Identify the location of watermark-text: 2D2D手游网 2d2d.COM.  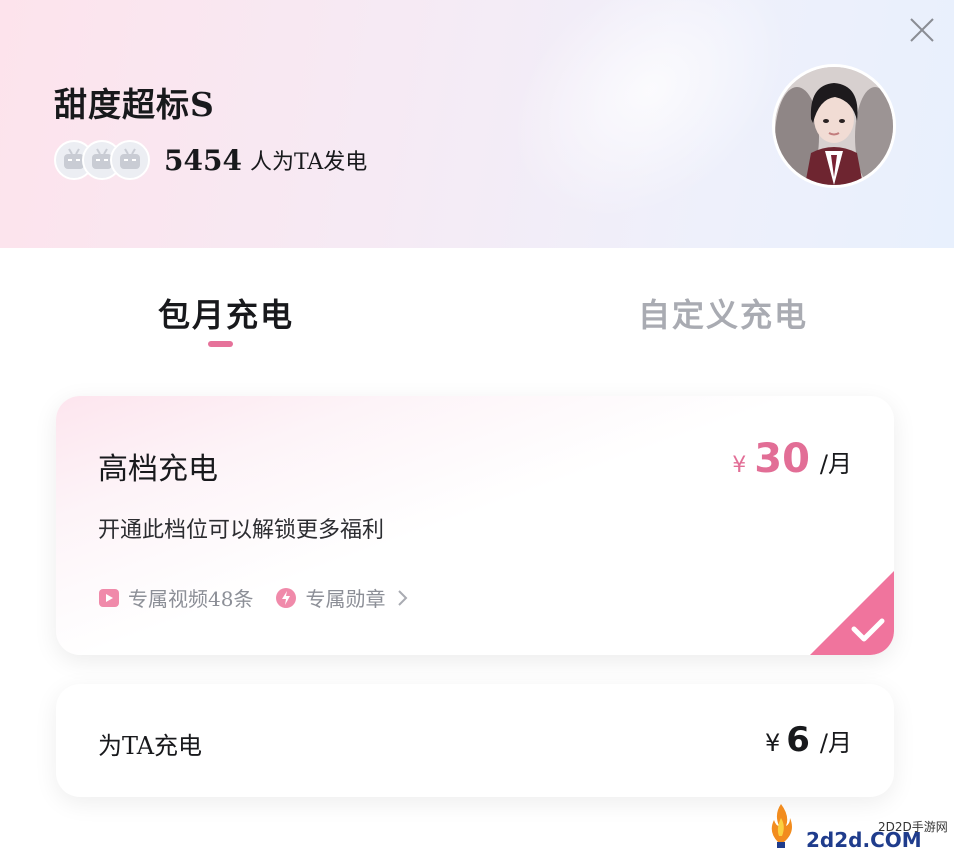
(871, 826).